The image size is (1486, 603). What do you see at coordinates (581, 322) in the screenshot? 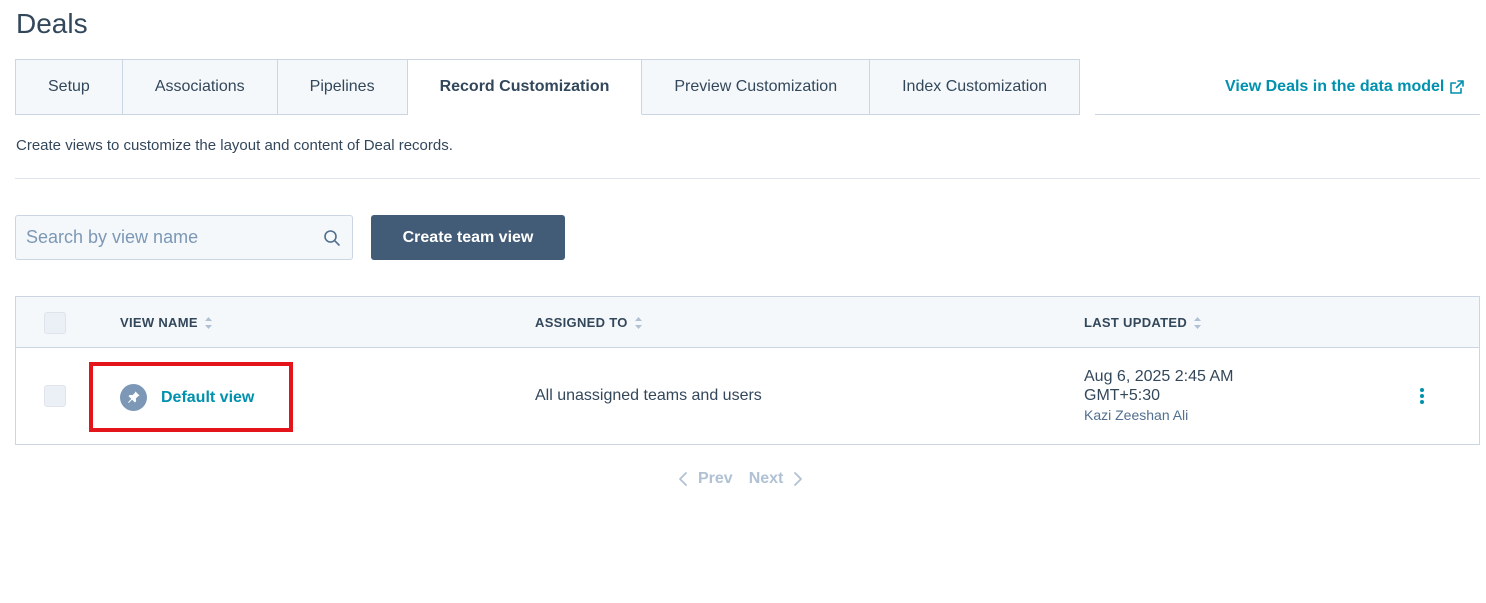
I see `column-label: ASSIGNED TO` at bounding box center [581, 322].